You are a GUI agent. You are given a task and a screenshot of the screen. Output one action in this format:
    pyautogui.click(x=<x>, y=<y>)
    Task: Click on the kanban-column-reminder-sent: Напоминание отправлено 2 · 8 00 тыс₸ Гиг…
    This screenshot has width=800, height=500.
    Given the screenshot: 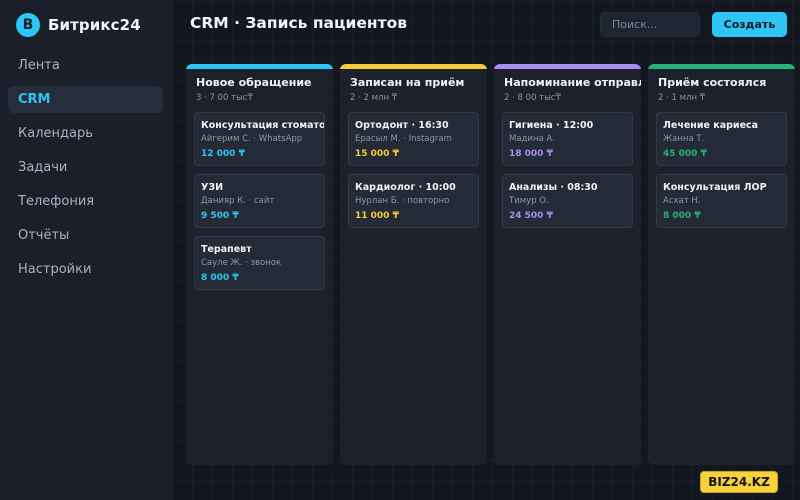 What is the action you would take?
    pyautogui.click(x=567, y=264)
    